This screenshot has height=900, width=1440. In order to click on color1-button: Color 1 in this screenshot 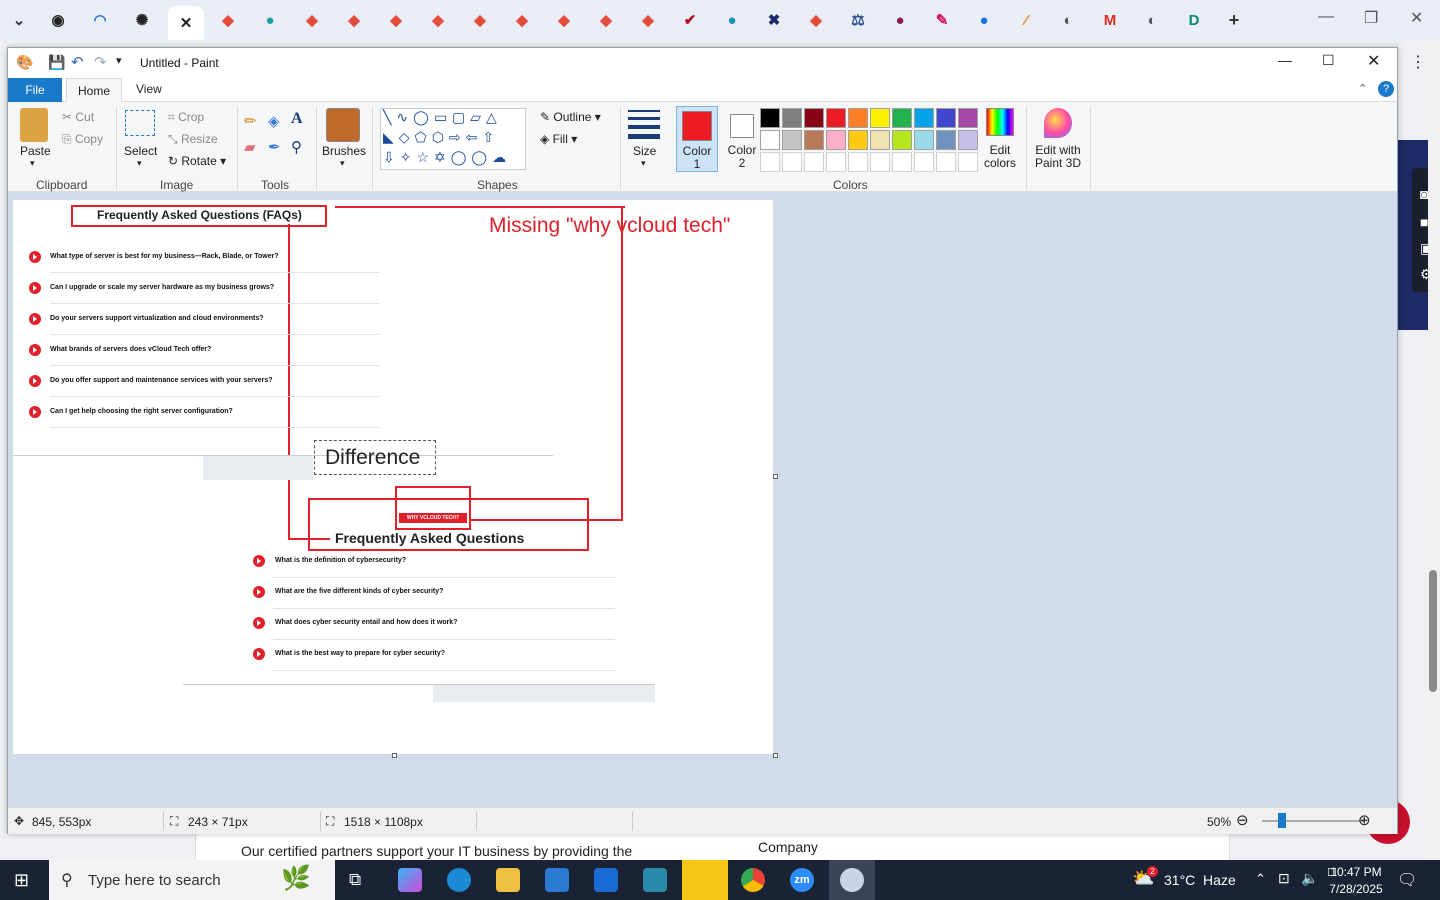, I will do `click(697, 139)`.